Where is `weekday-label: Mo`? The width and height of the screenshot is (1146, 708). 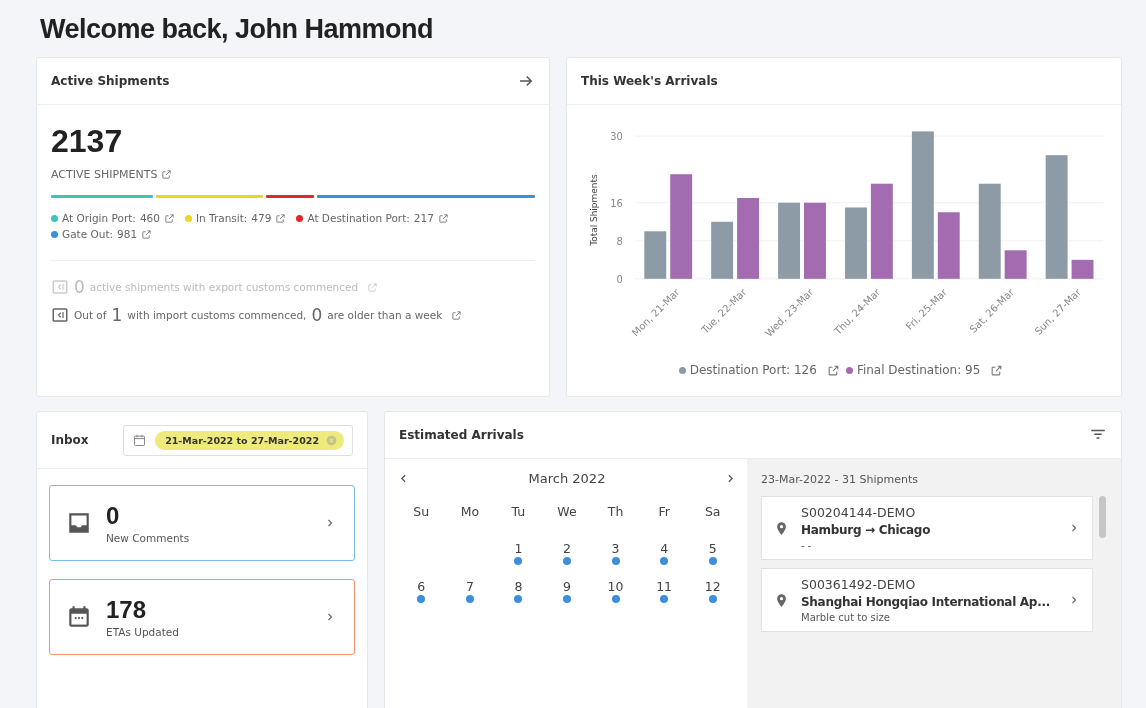
weekday-label: Mo is located at coordinates (470, 512).